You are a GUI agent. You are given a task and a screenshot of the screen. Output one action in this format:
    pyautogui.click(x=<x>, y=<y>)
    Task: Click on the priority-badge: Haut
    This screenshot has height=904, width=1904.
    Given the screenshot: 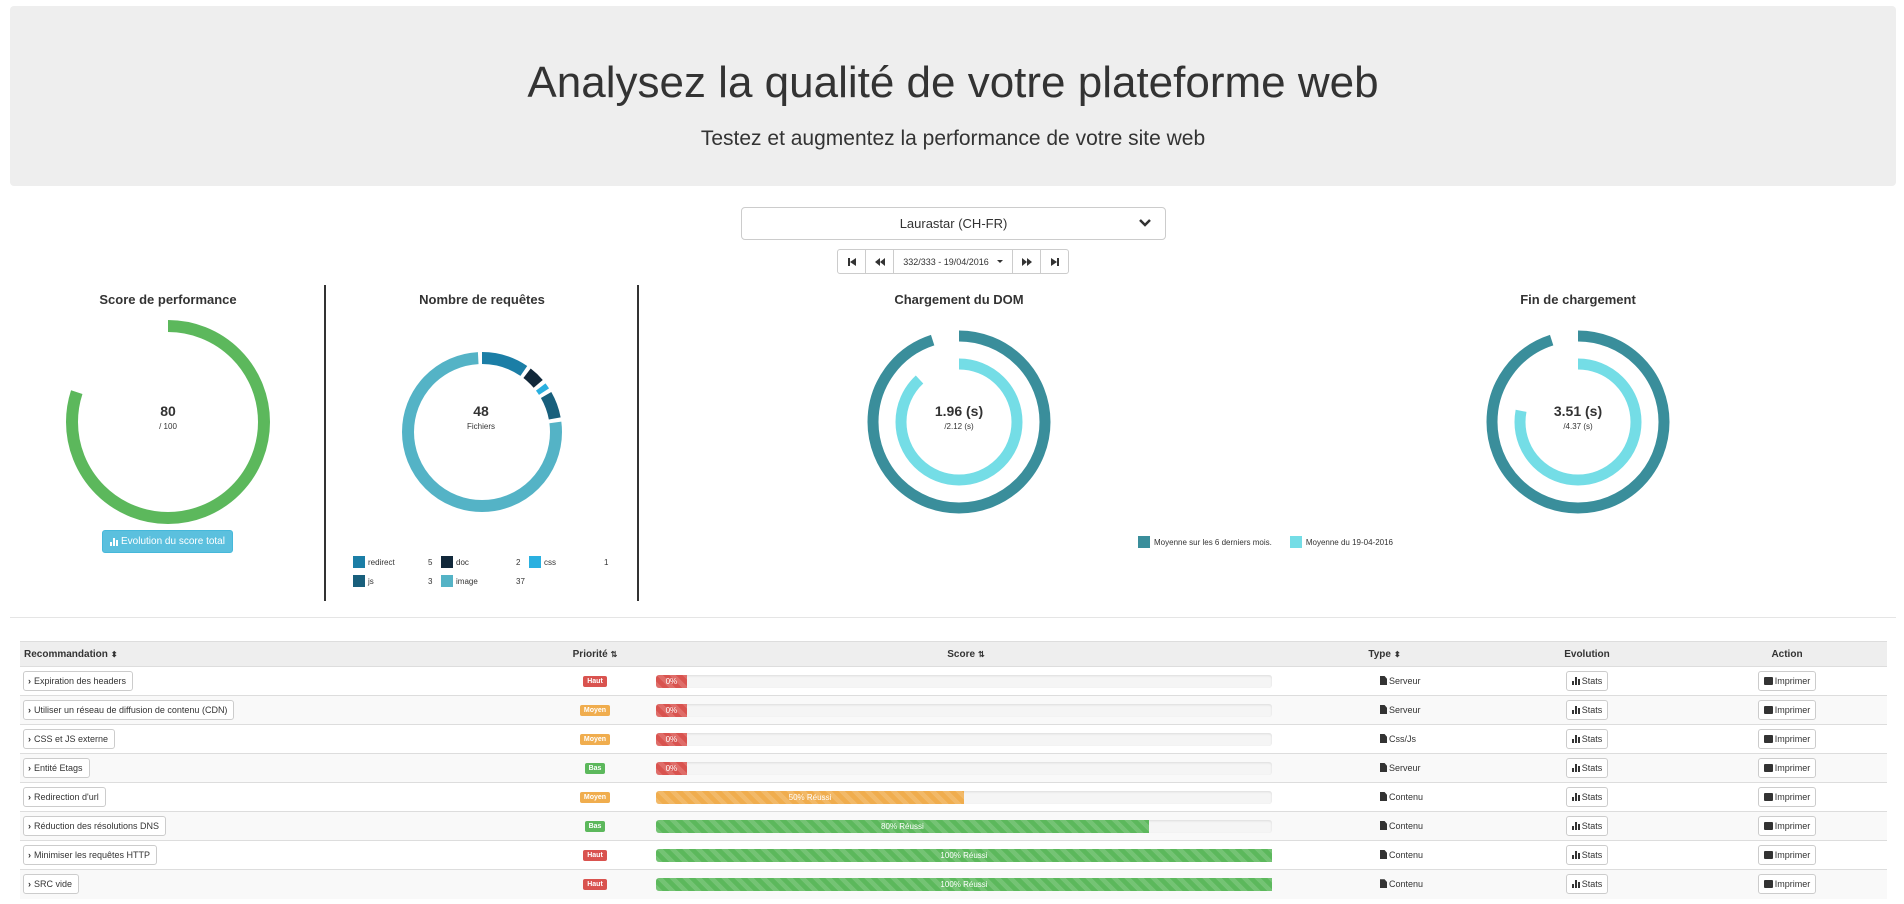 What is the action you would take?
    pyautogui.click(x=595, y=681)
    